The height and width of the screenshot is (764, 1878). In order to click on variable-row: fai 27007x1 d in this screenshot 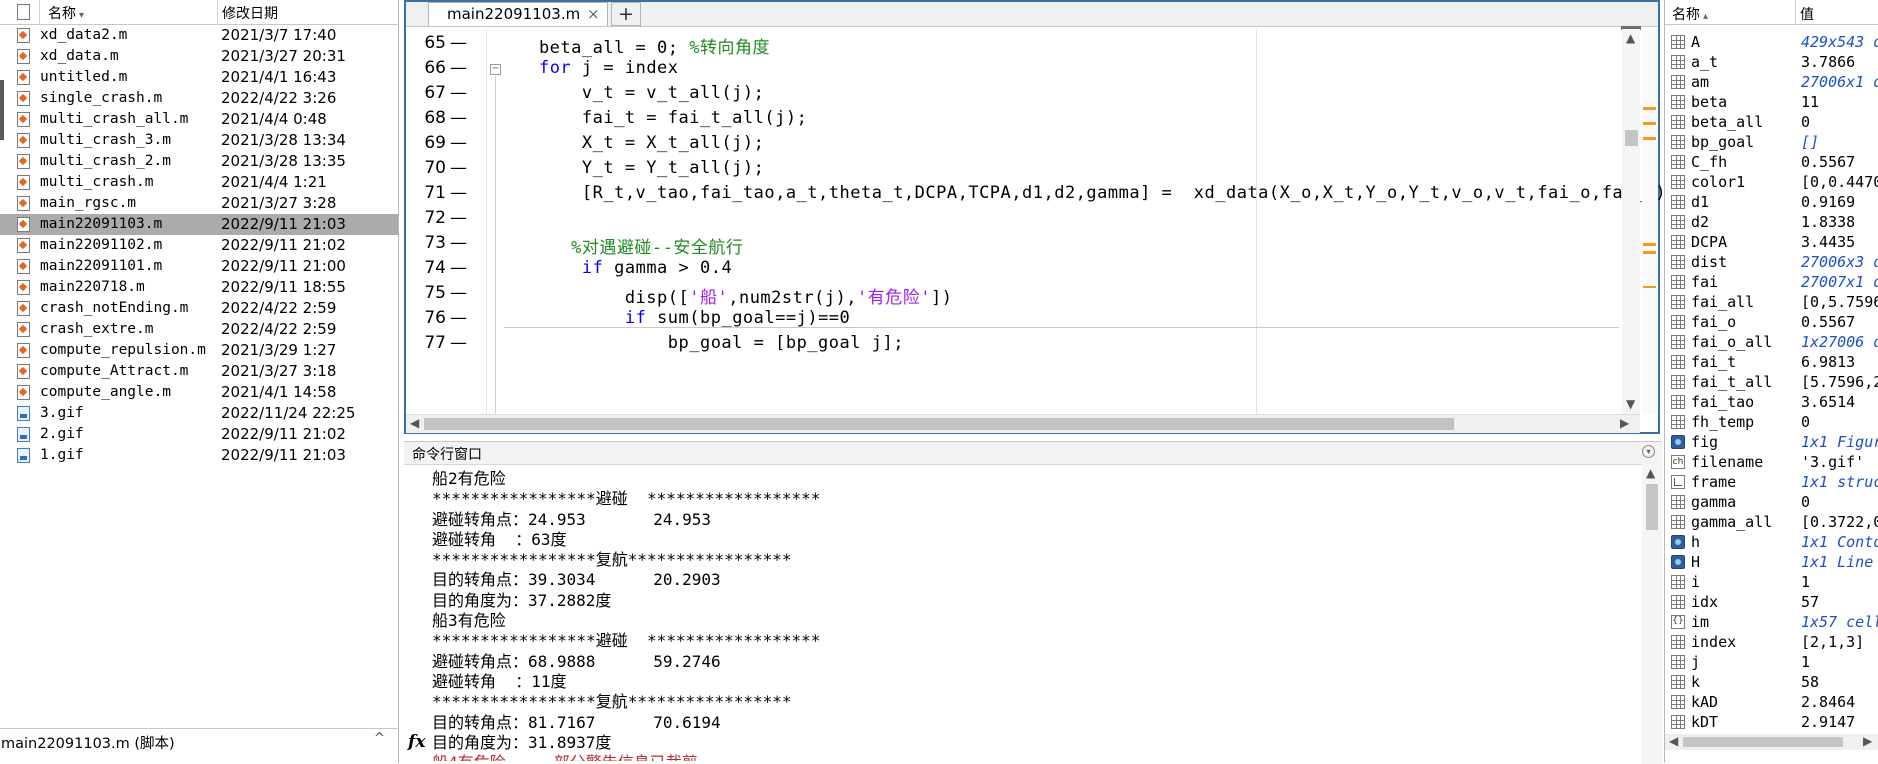, I will do `click(1771, 282)`.